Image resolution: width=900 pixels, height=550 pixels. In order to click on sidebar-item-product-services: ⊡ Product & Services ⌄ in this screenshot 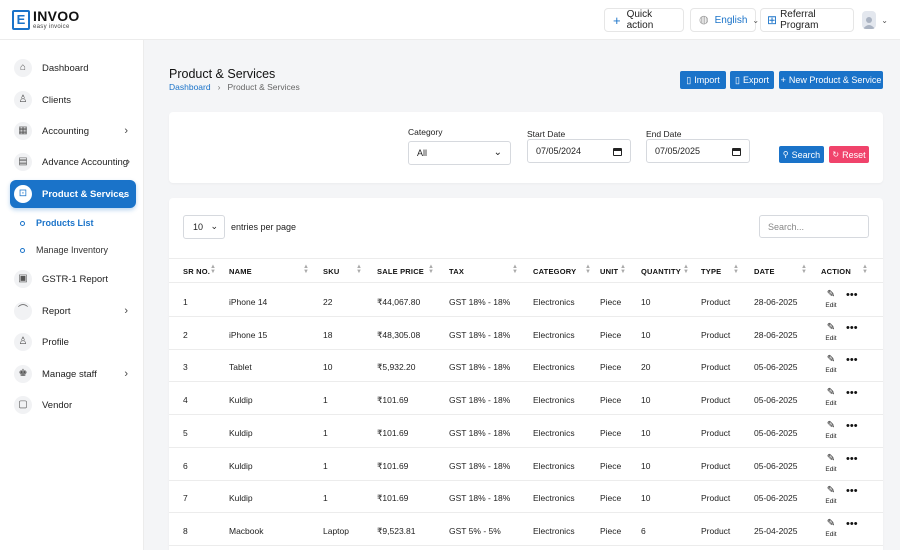, I will do `click(73, 194)`.